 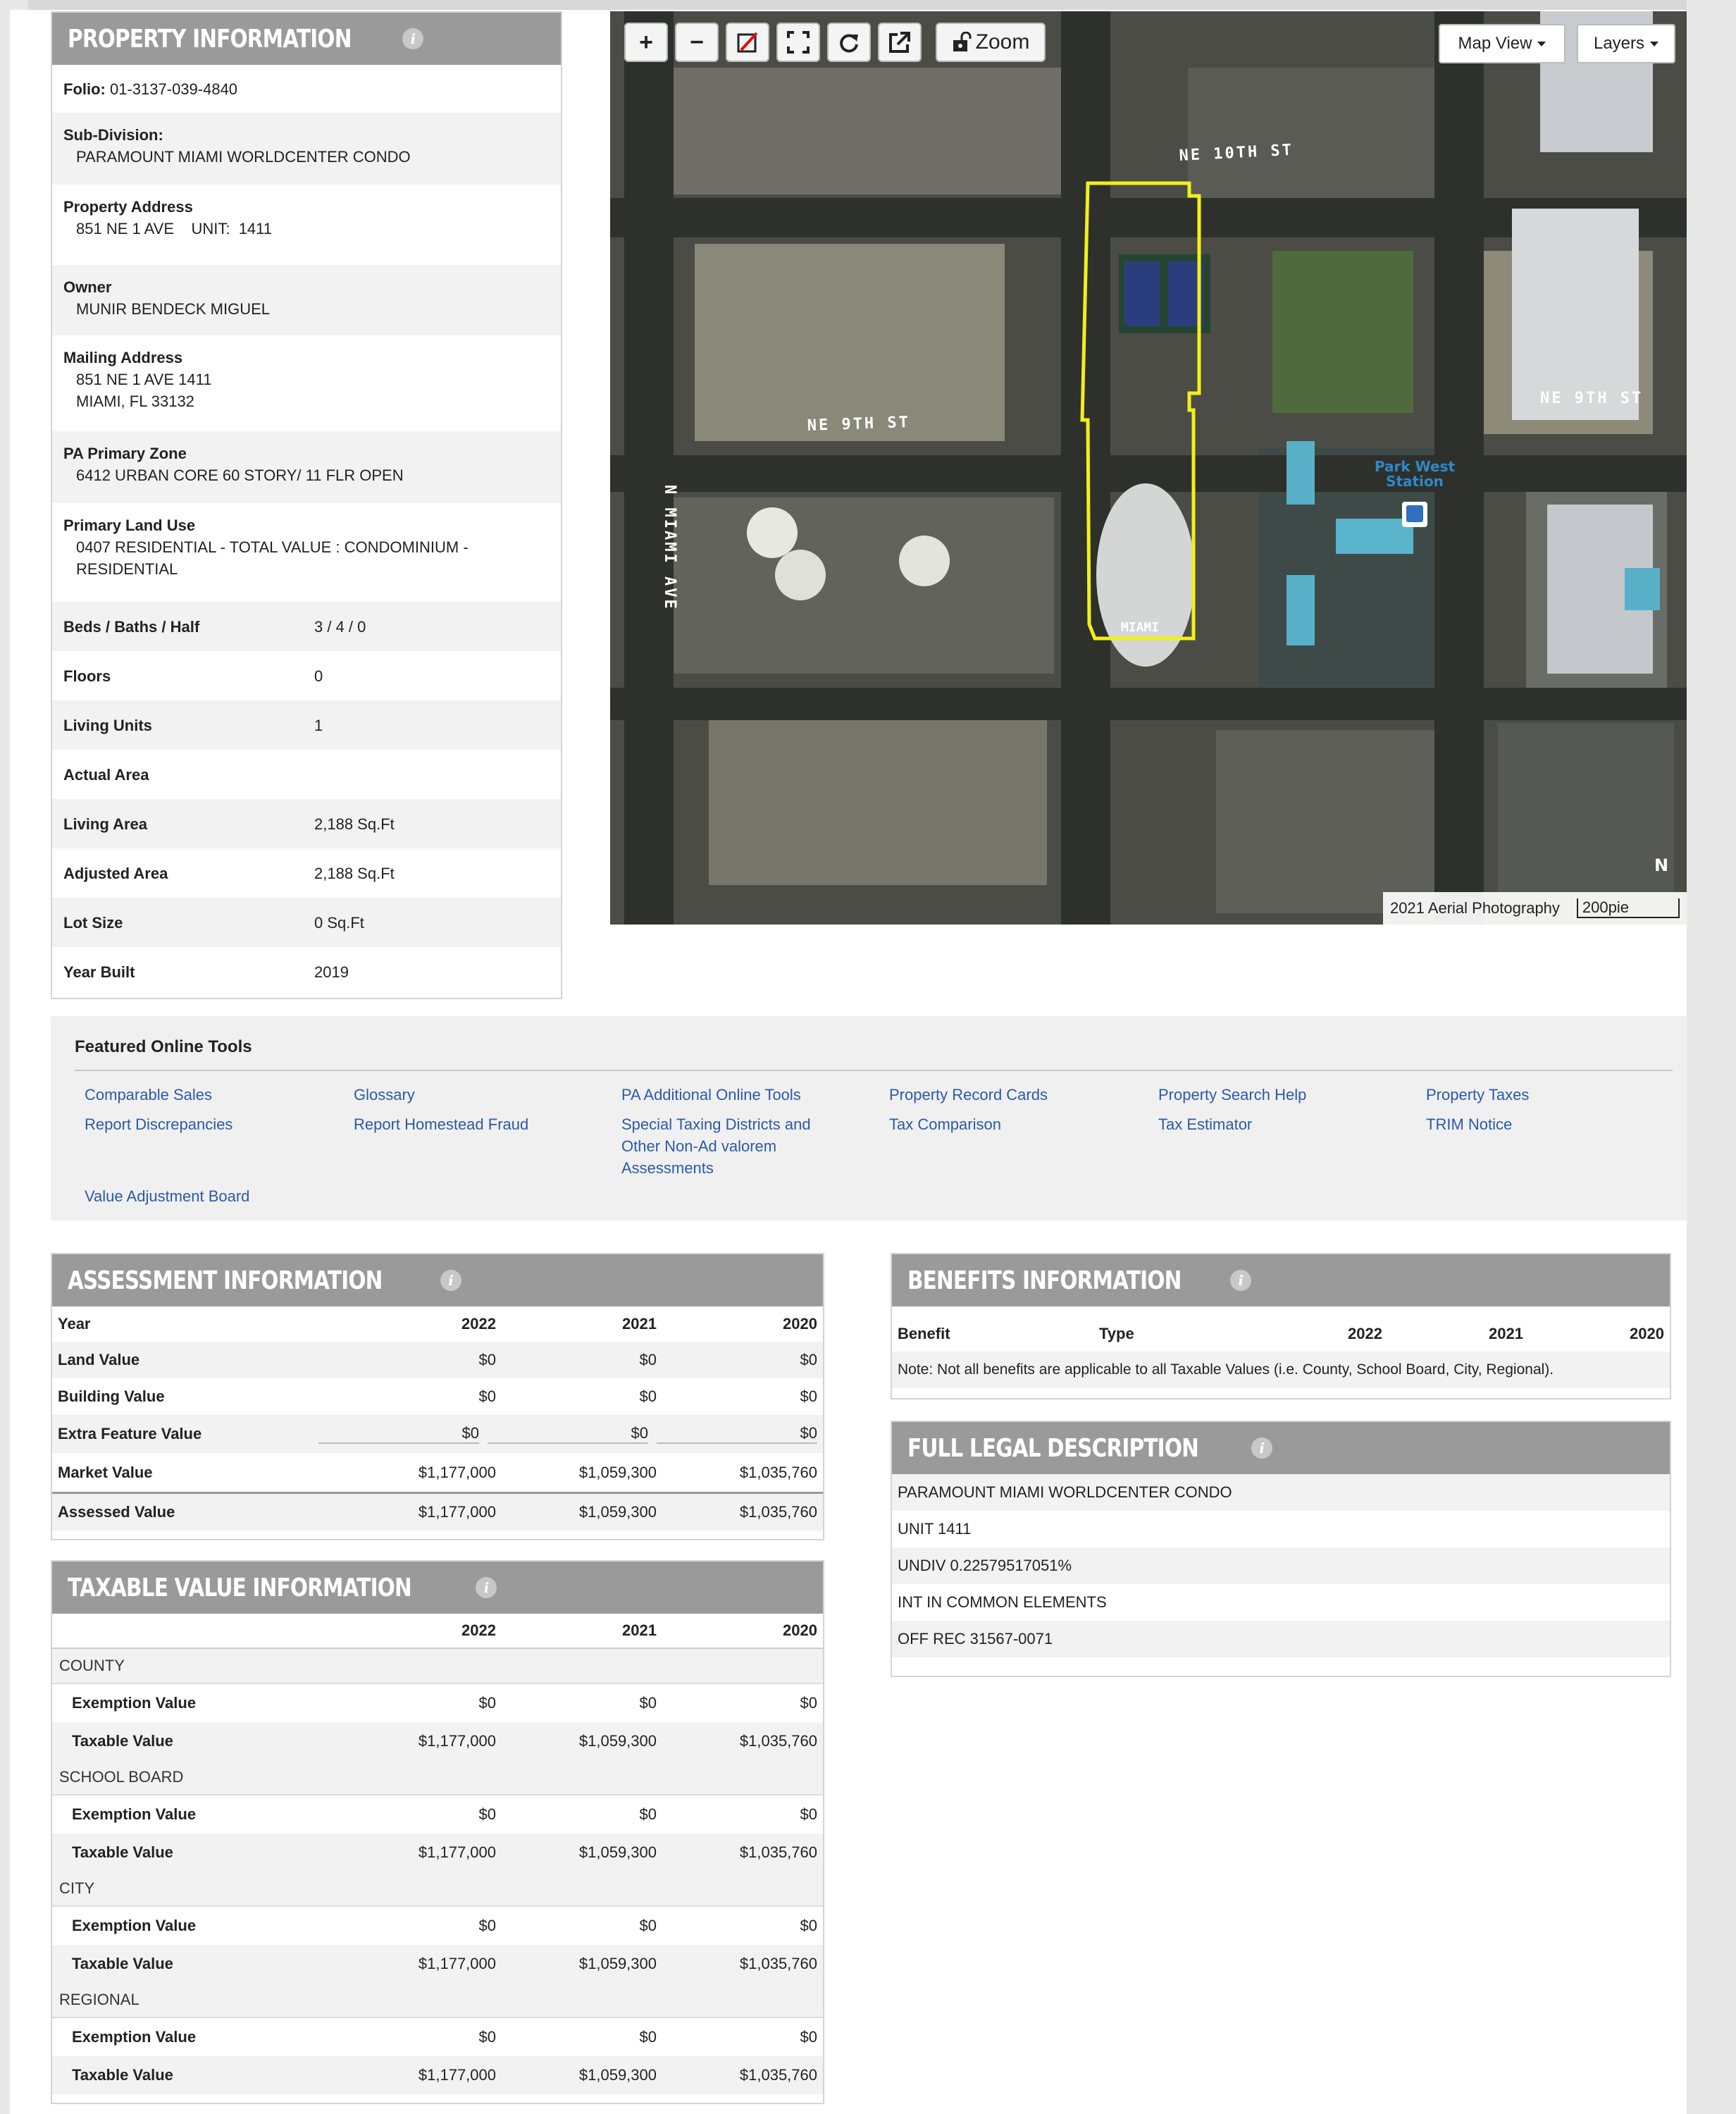 I want to click on fact-row: Lot Size 0 Sq.Ft, so click(x=307, y=922).